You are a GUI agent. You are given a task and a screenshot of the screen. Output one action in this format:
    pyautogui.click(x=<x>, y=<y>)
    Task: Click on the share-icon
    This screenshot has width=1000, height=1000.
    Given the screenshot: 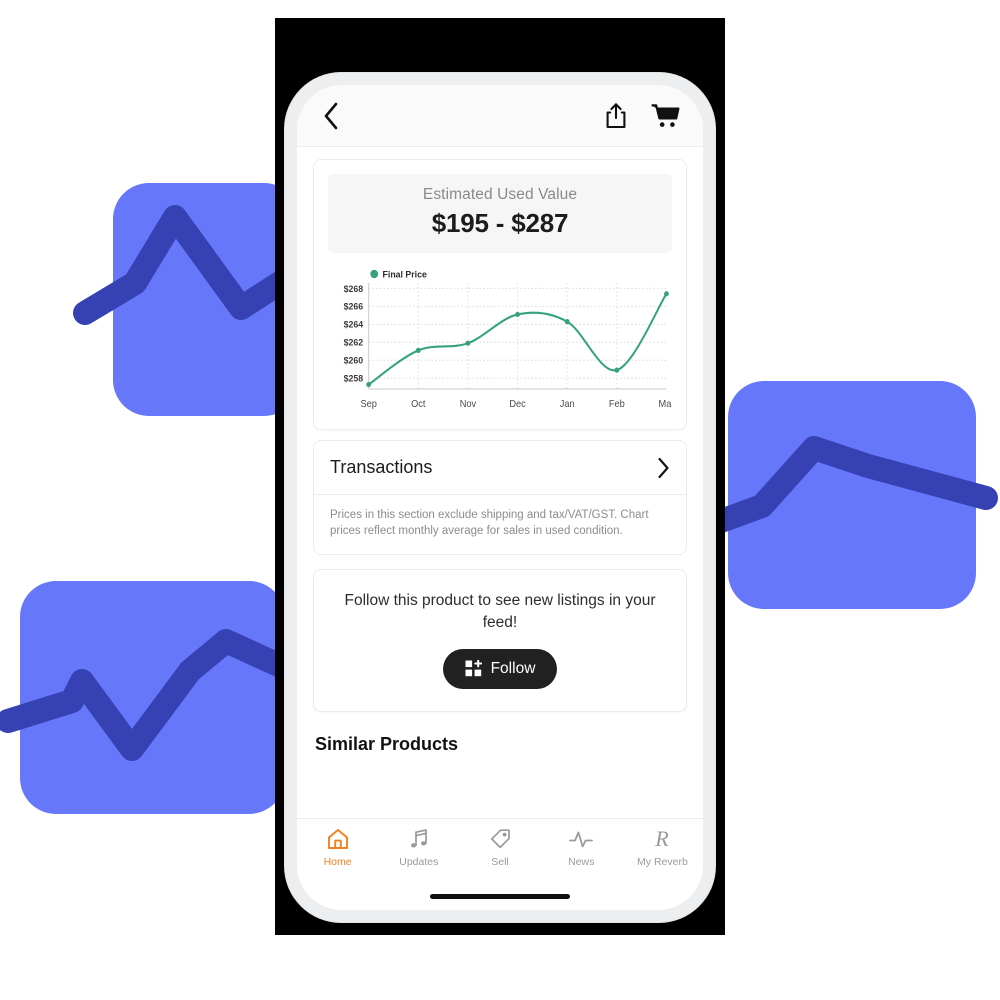 What is the action you would take?
    pyautogui.click(x=616, y=115)
    